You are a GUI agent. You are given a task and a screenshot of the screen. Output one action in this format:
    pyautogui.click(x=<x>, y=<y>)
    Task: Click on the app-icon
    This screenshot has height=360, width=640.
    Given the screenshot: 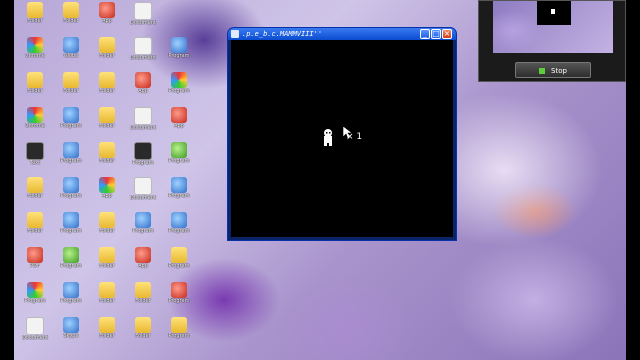 What is the action you would take?
    pyautogui.click(x=235, y=34)
    